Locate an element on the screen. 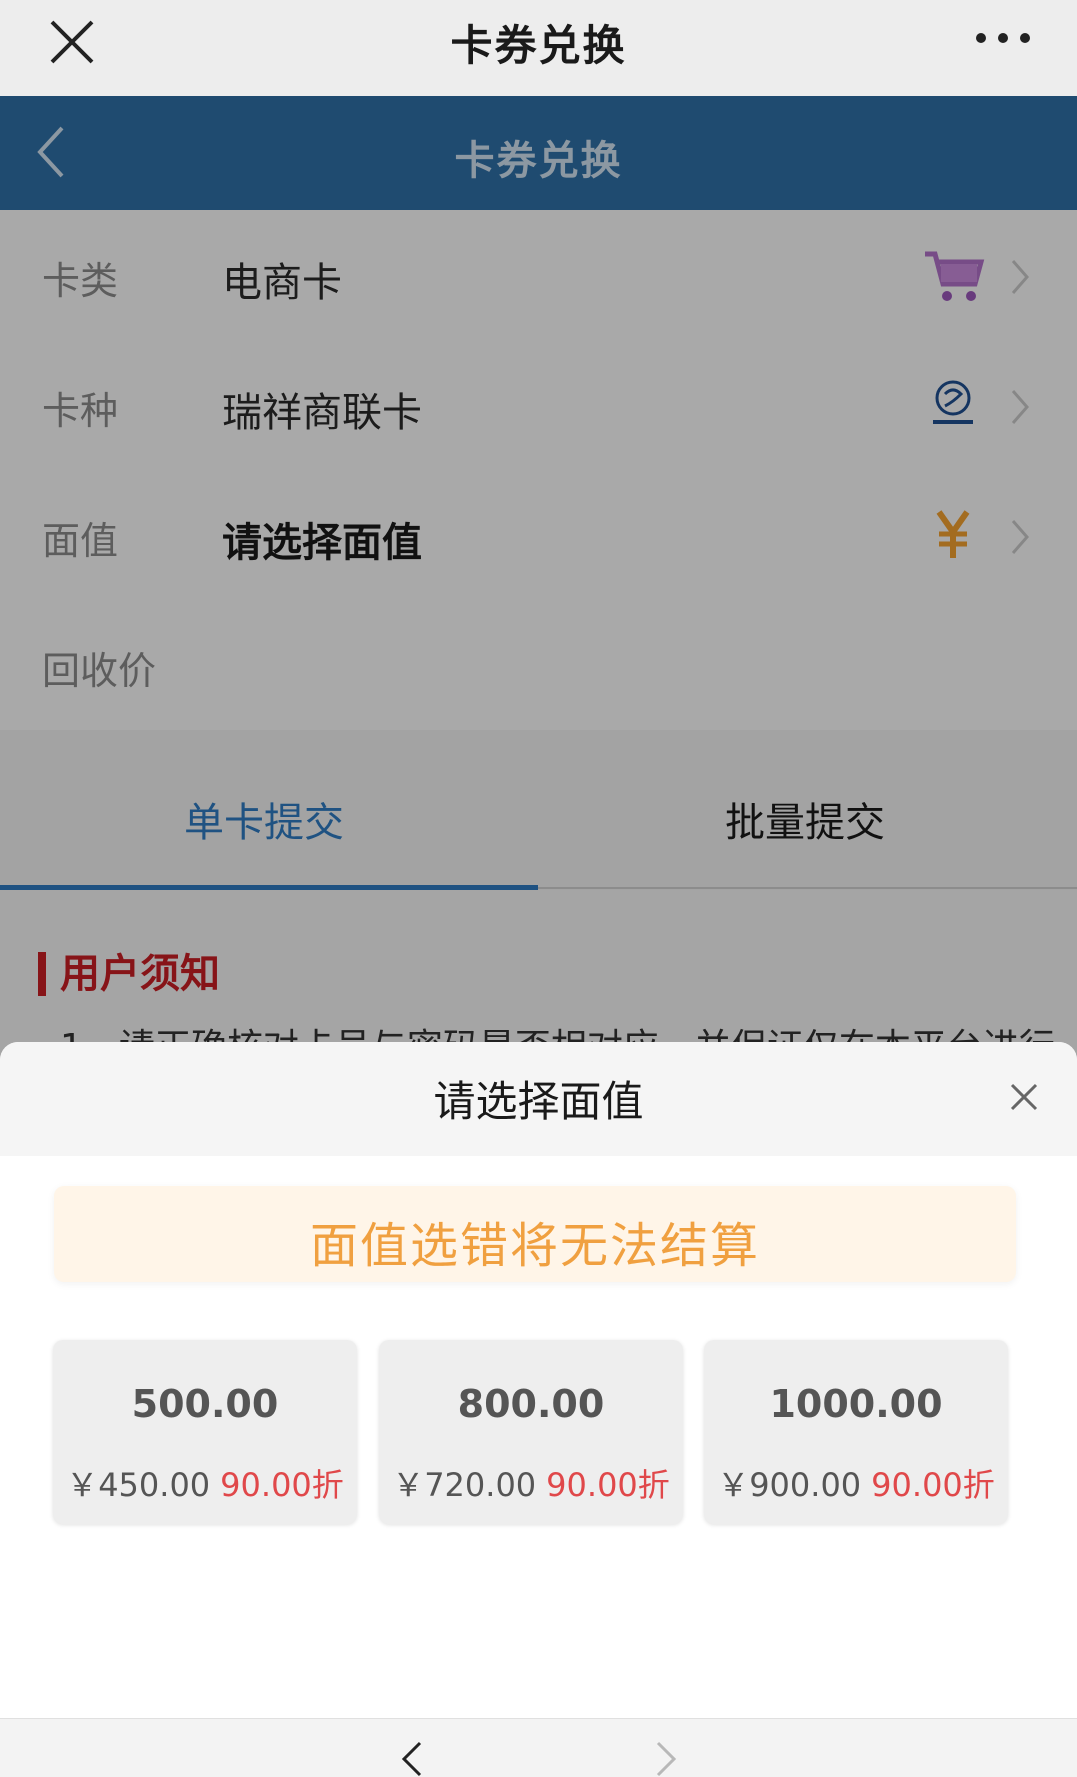 Image resolution: width=1077 pixels, height=1777 pixels. option-face-value: 800.00 is located at coordinates (531, 1404).